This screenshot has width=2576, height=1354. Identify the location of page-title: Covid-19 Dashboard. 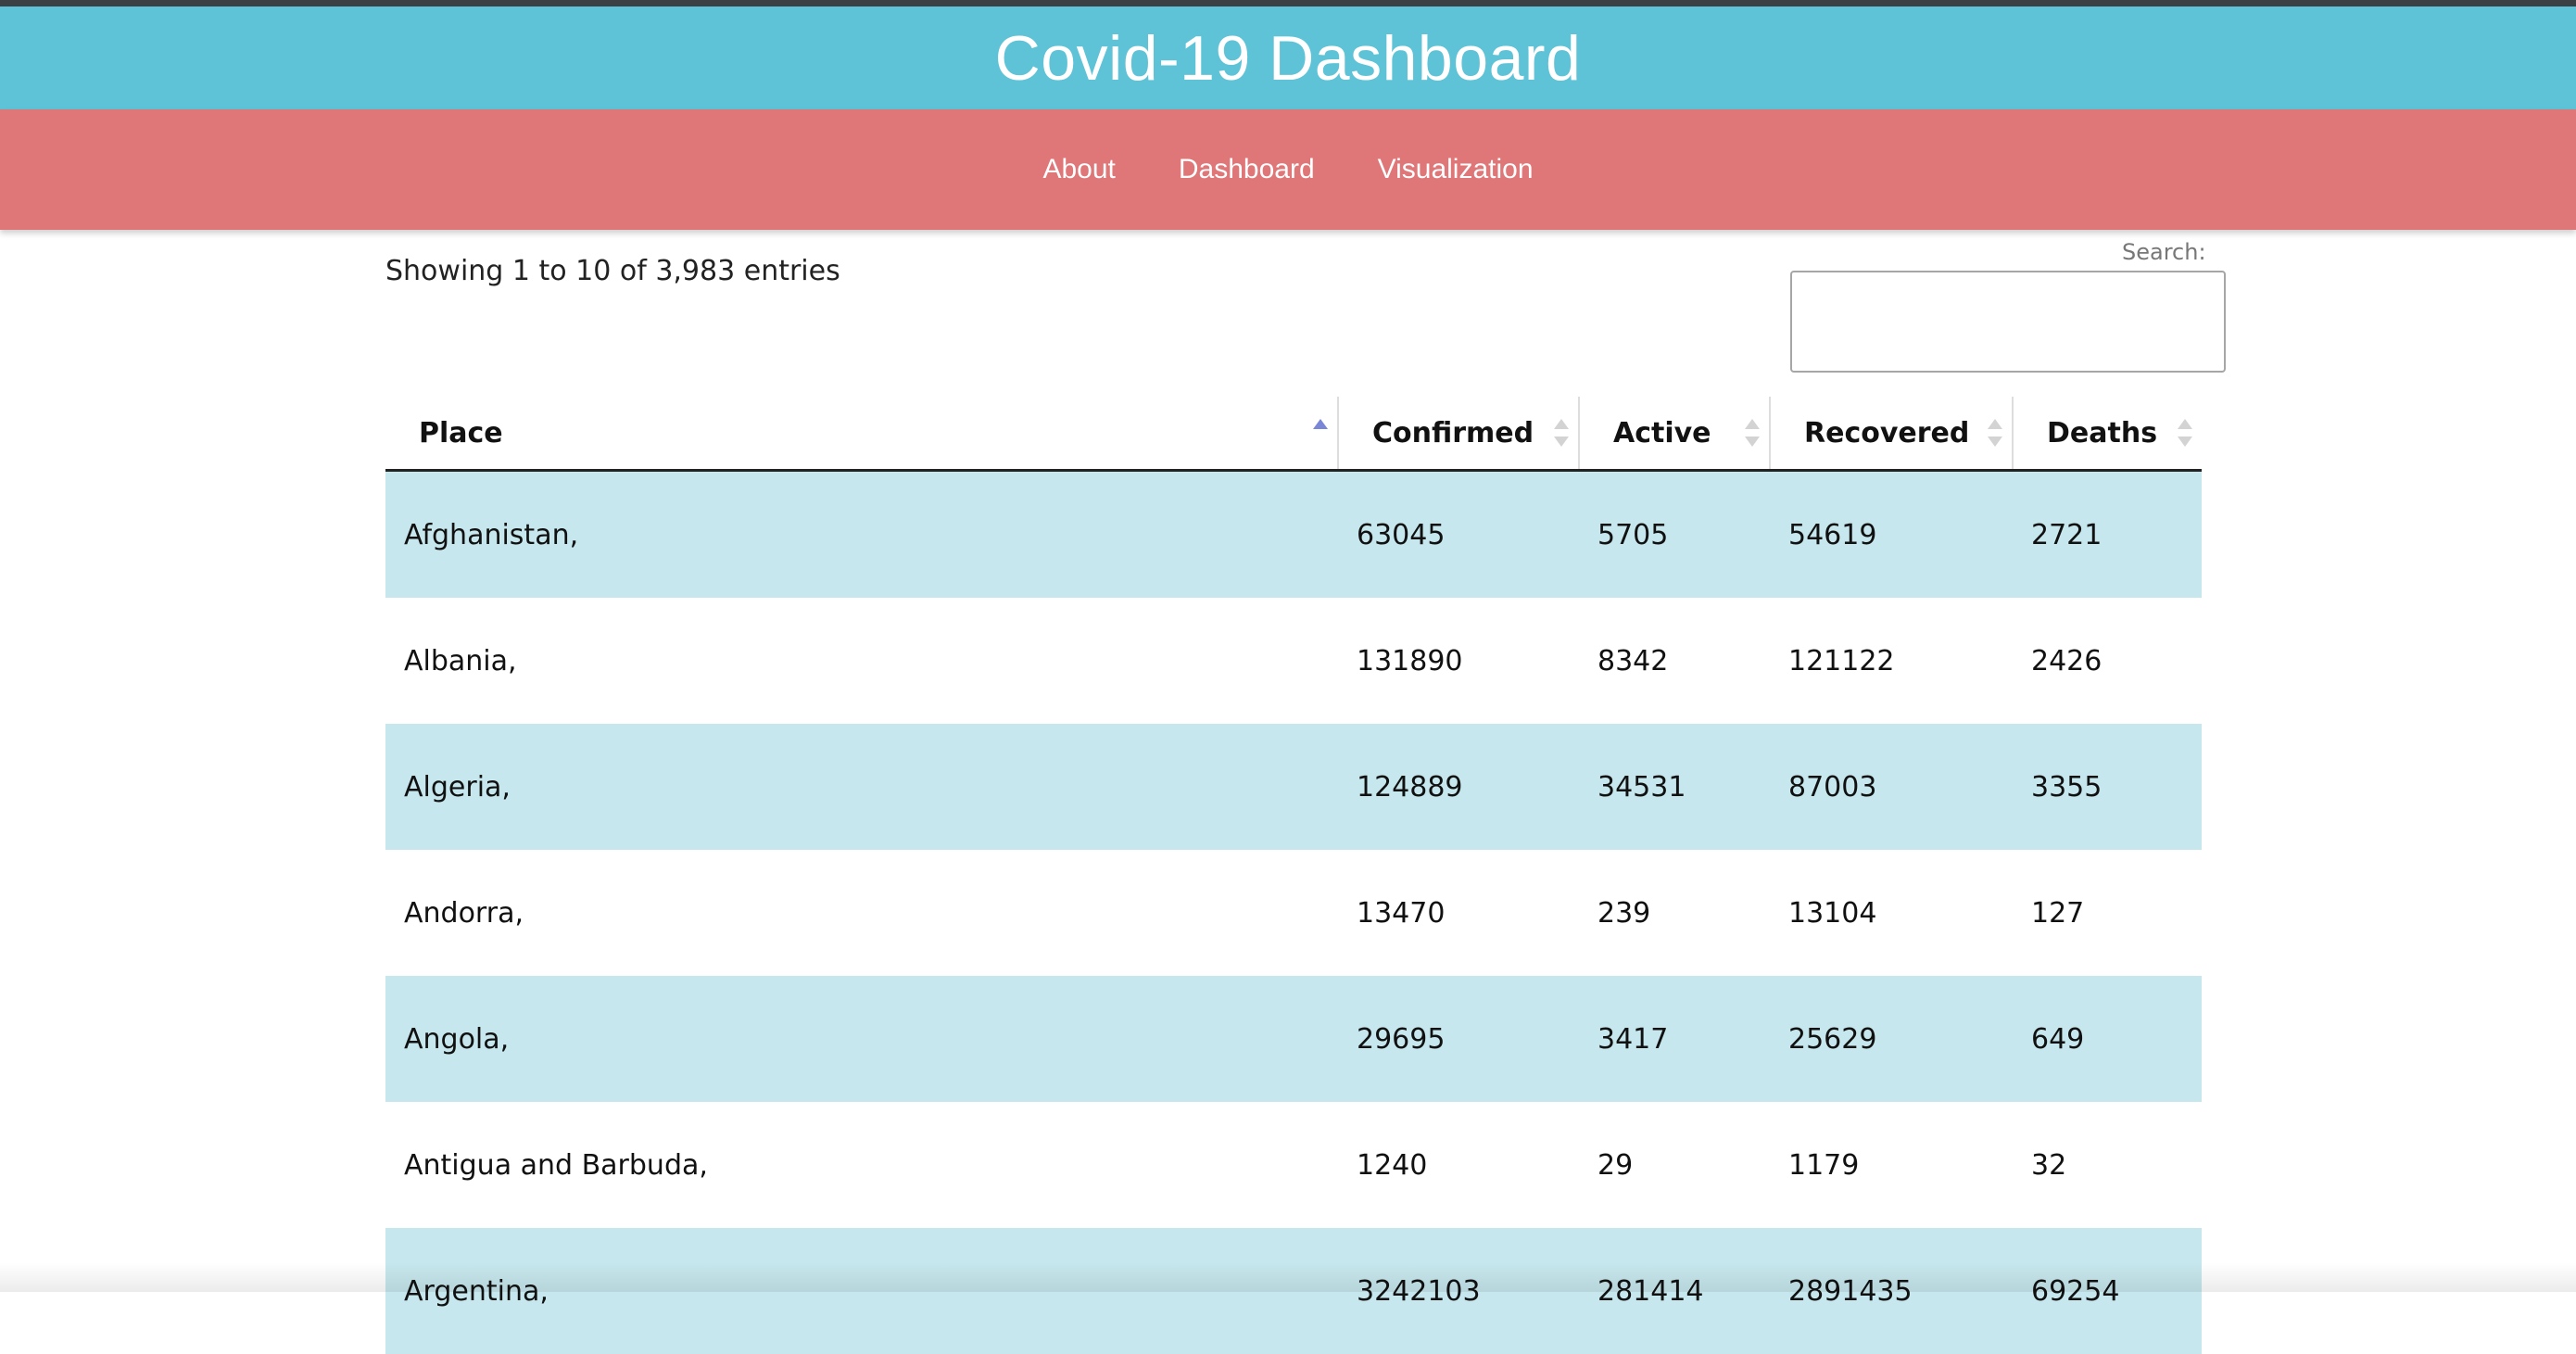
(1288, 58).